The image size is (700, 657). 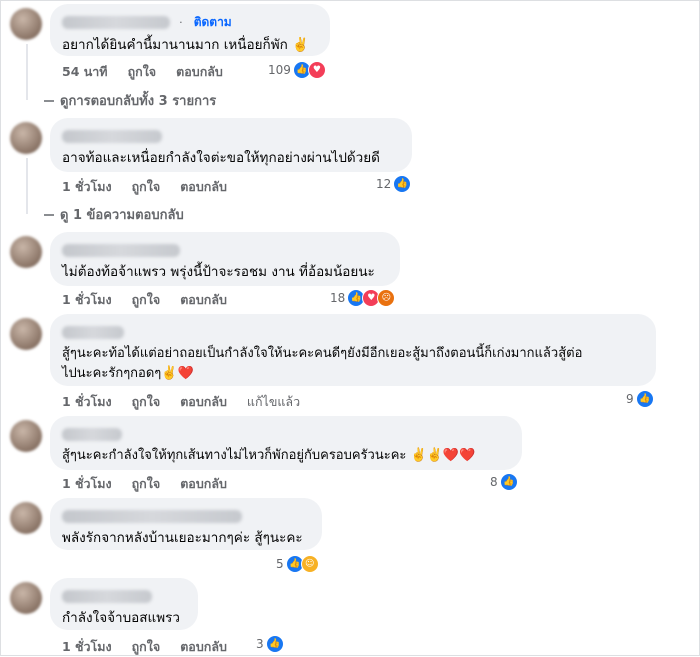 I want to click on comment-text: อยากได้ยินคำนี้มานานมาก เหนื่อยก็พัก ✌️, so click(x=185, y=45).